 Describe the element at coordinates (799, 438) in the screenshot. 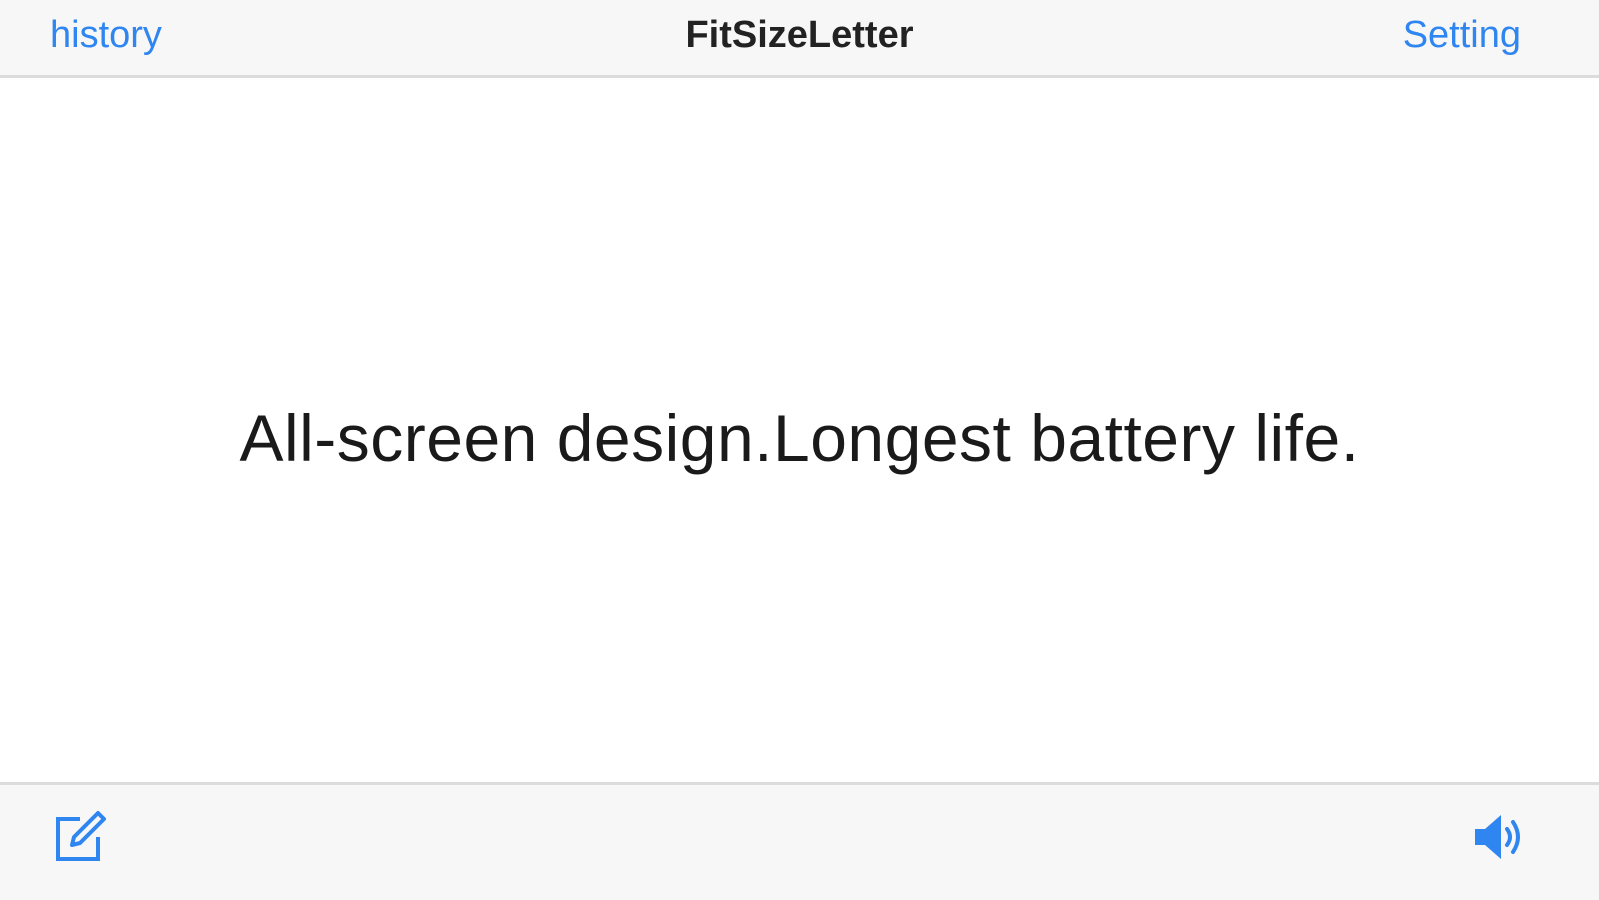

I see `display-text: All-screen design.Longest battery life.` at that location.